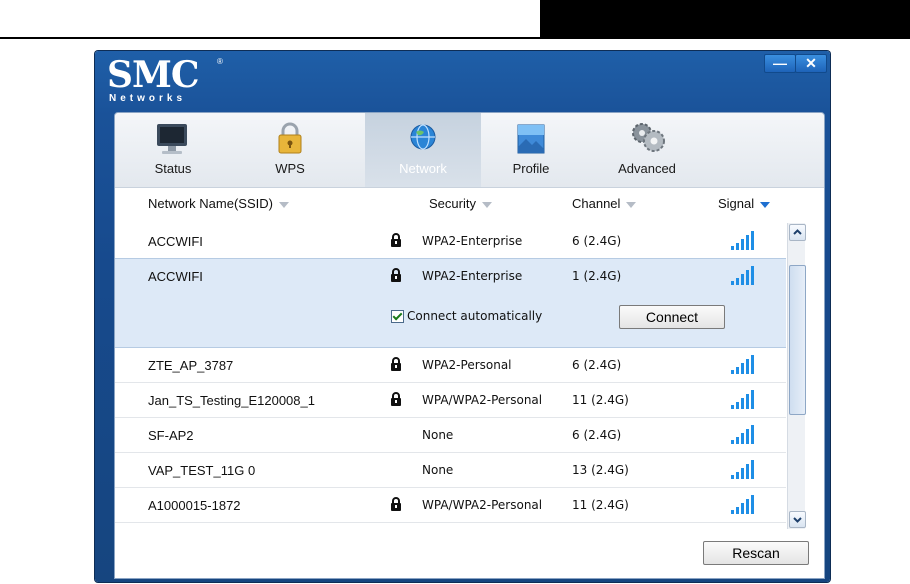  I want to click on network-row: ACCWIFI WPA2-Enterprise 6 (2.4G), so click(450, 241).